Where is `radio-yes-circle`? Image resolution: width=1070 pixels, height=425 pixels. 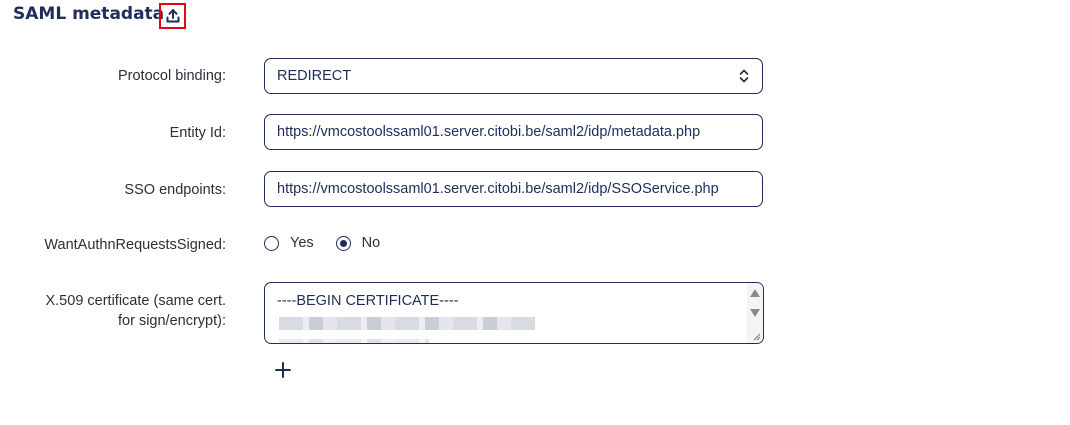
radio-yes-circle is located at coordinates (271, 243).